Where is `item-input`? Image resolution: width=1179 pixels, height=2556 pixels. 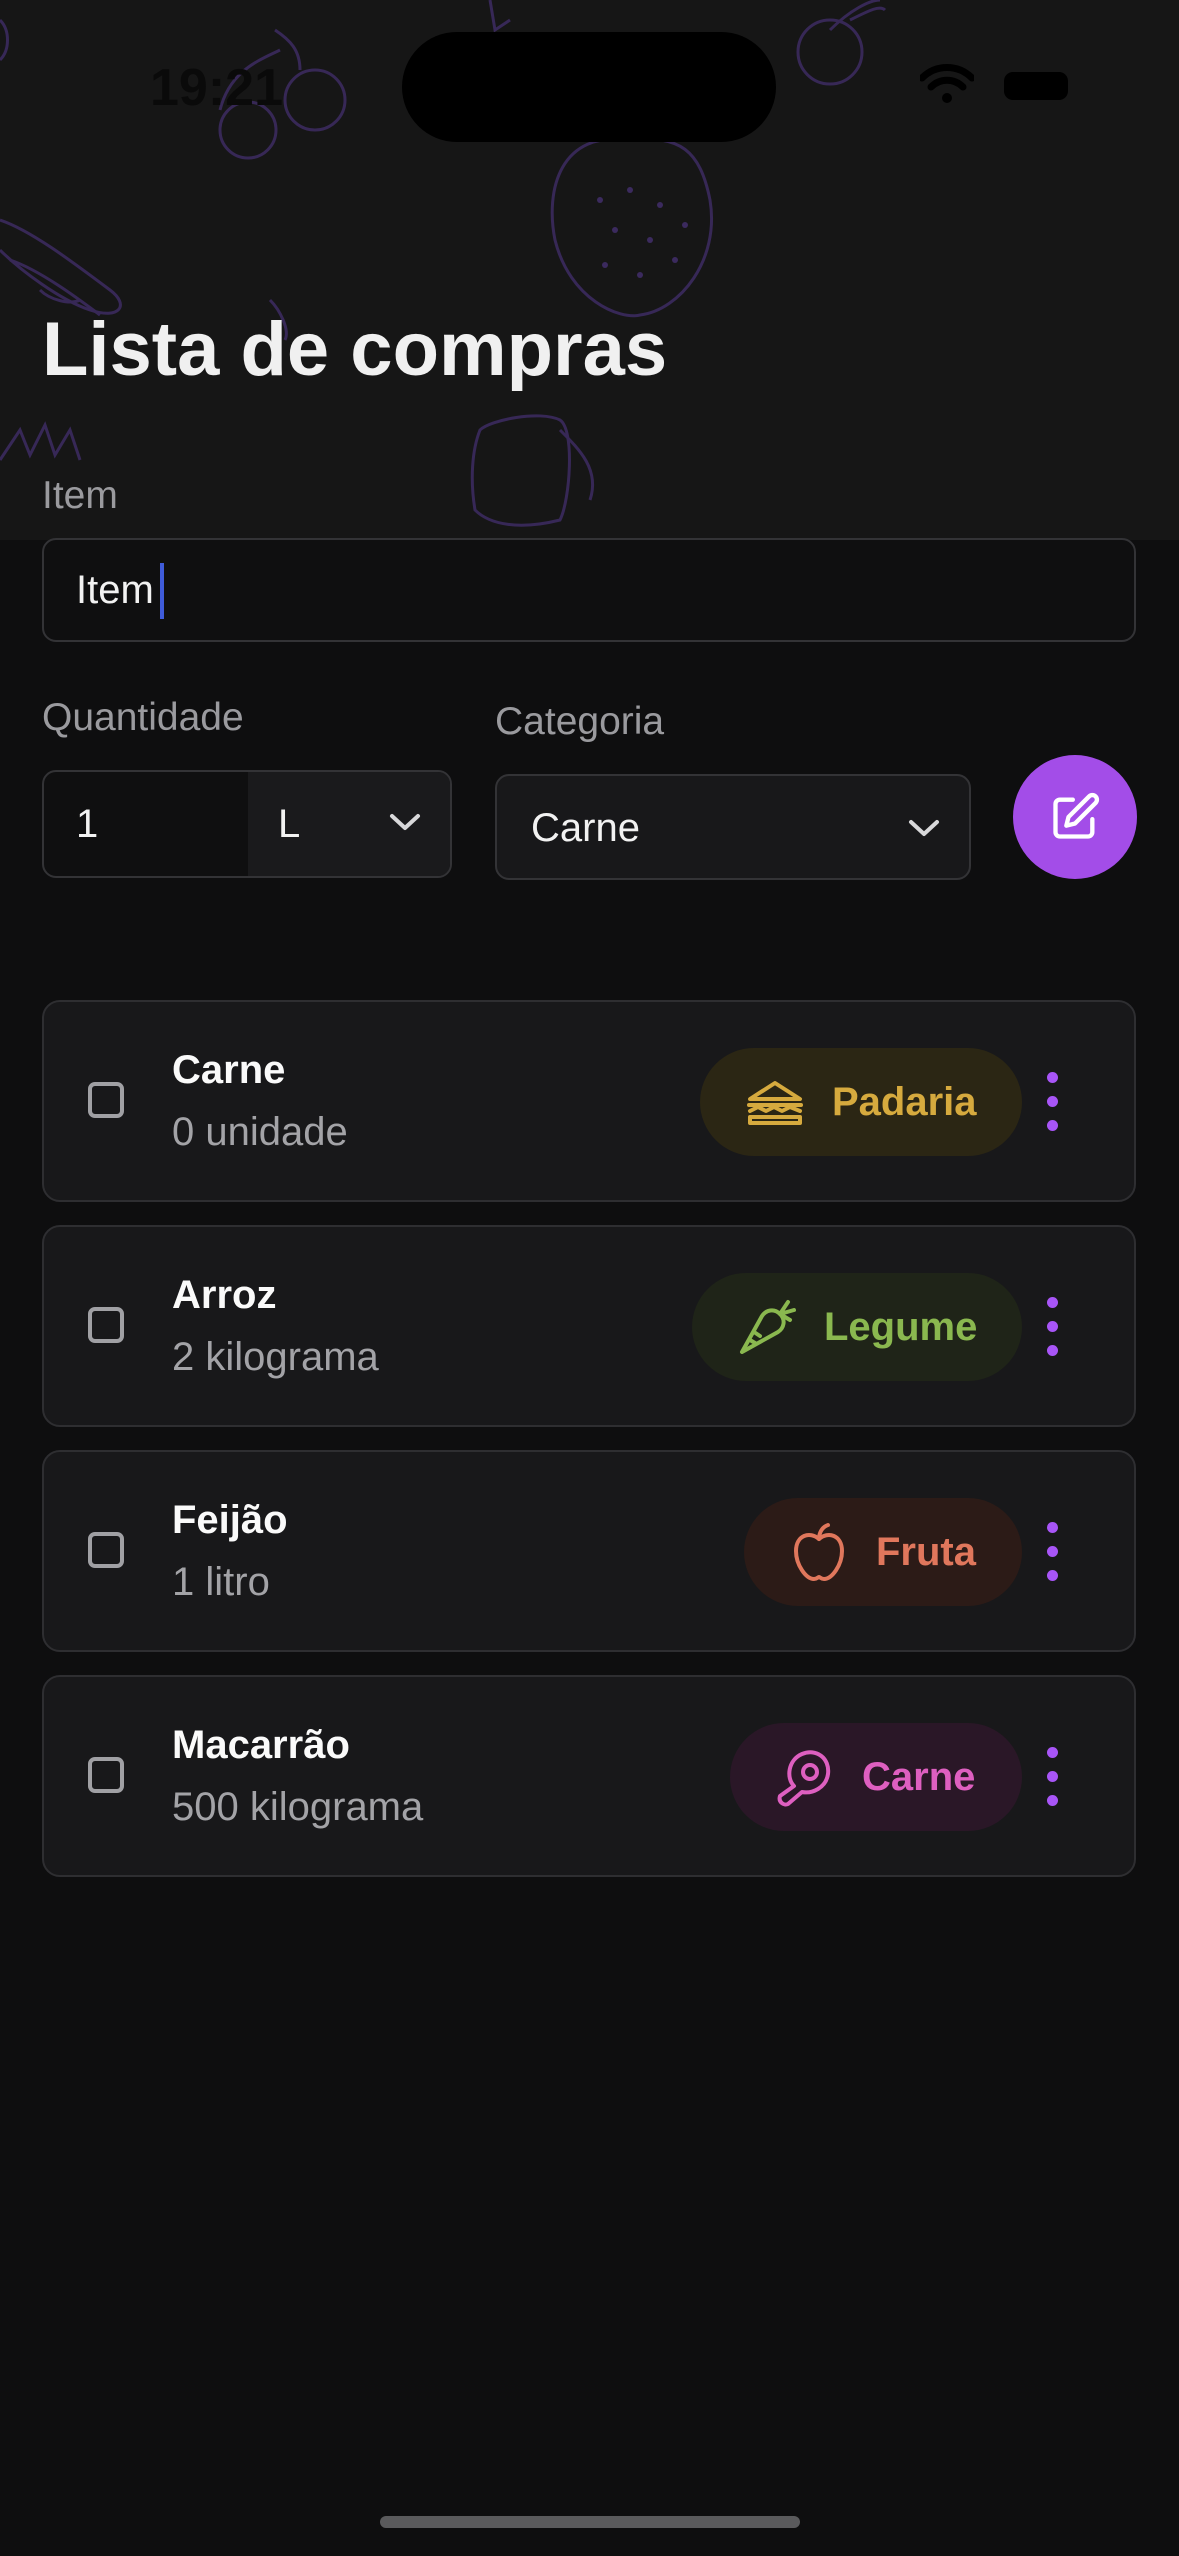
item-input is located at coordinates (589, 590).